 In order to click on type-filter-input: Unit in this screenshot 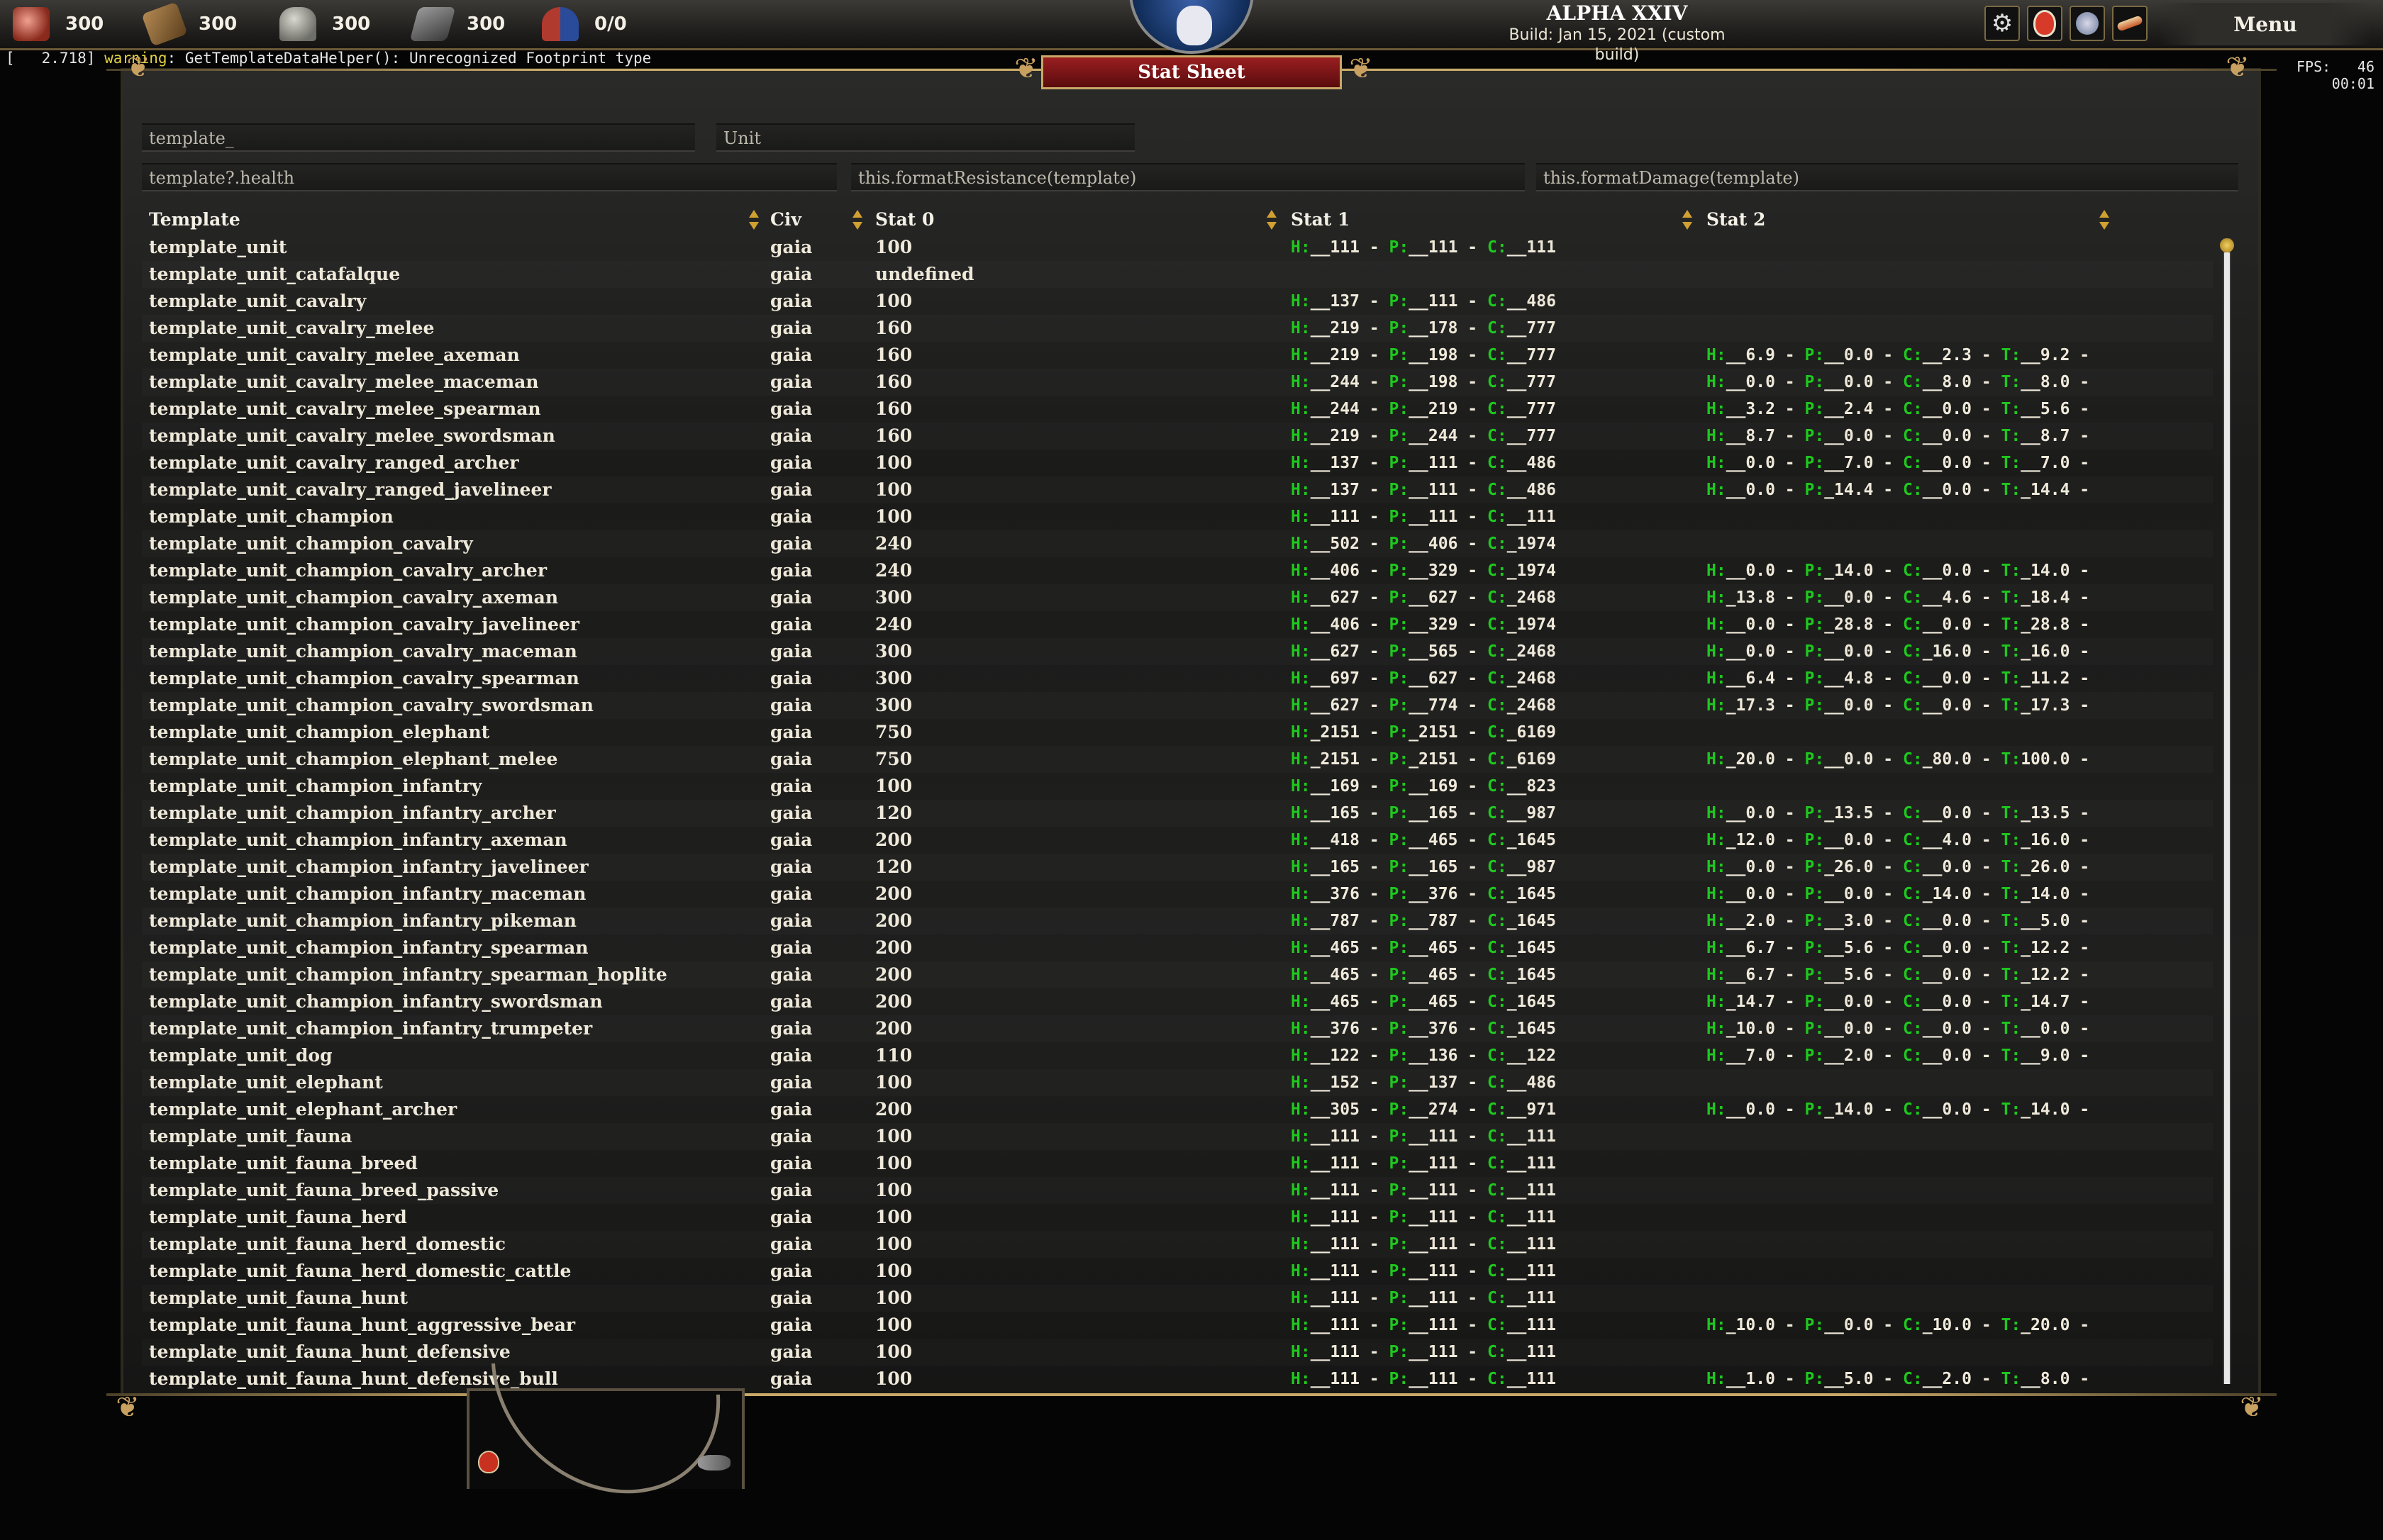, I will do `click(925, 137)`.